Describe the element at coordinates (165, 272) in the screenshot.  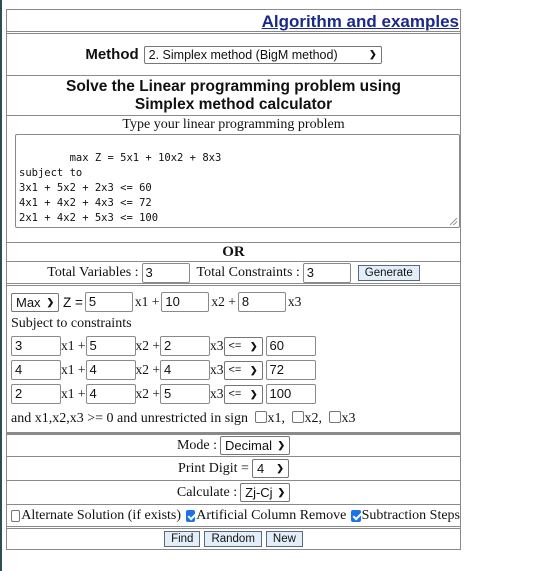
I see `total-variables-input: 3` at that location.